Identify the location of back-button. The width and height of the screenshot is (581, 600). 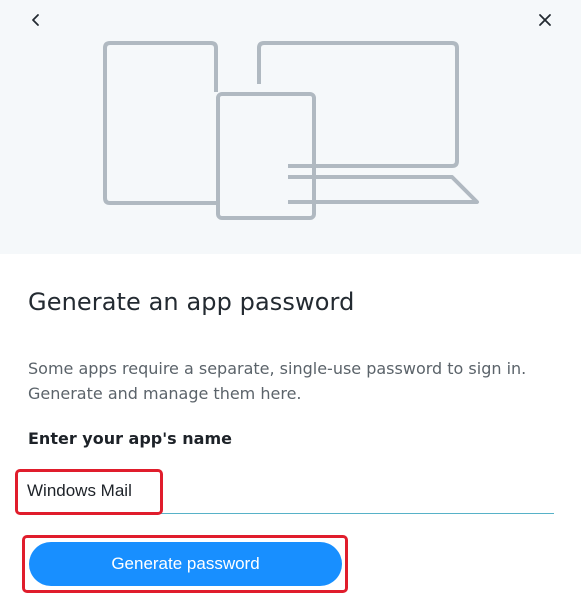
(36, 20).